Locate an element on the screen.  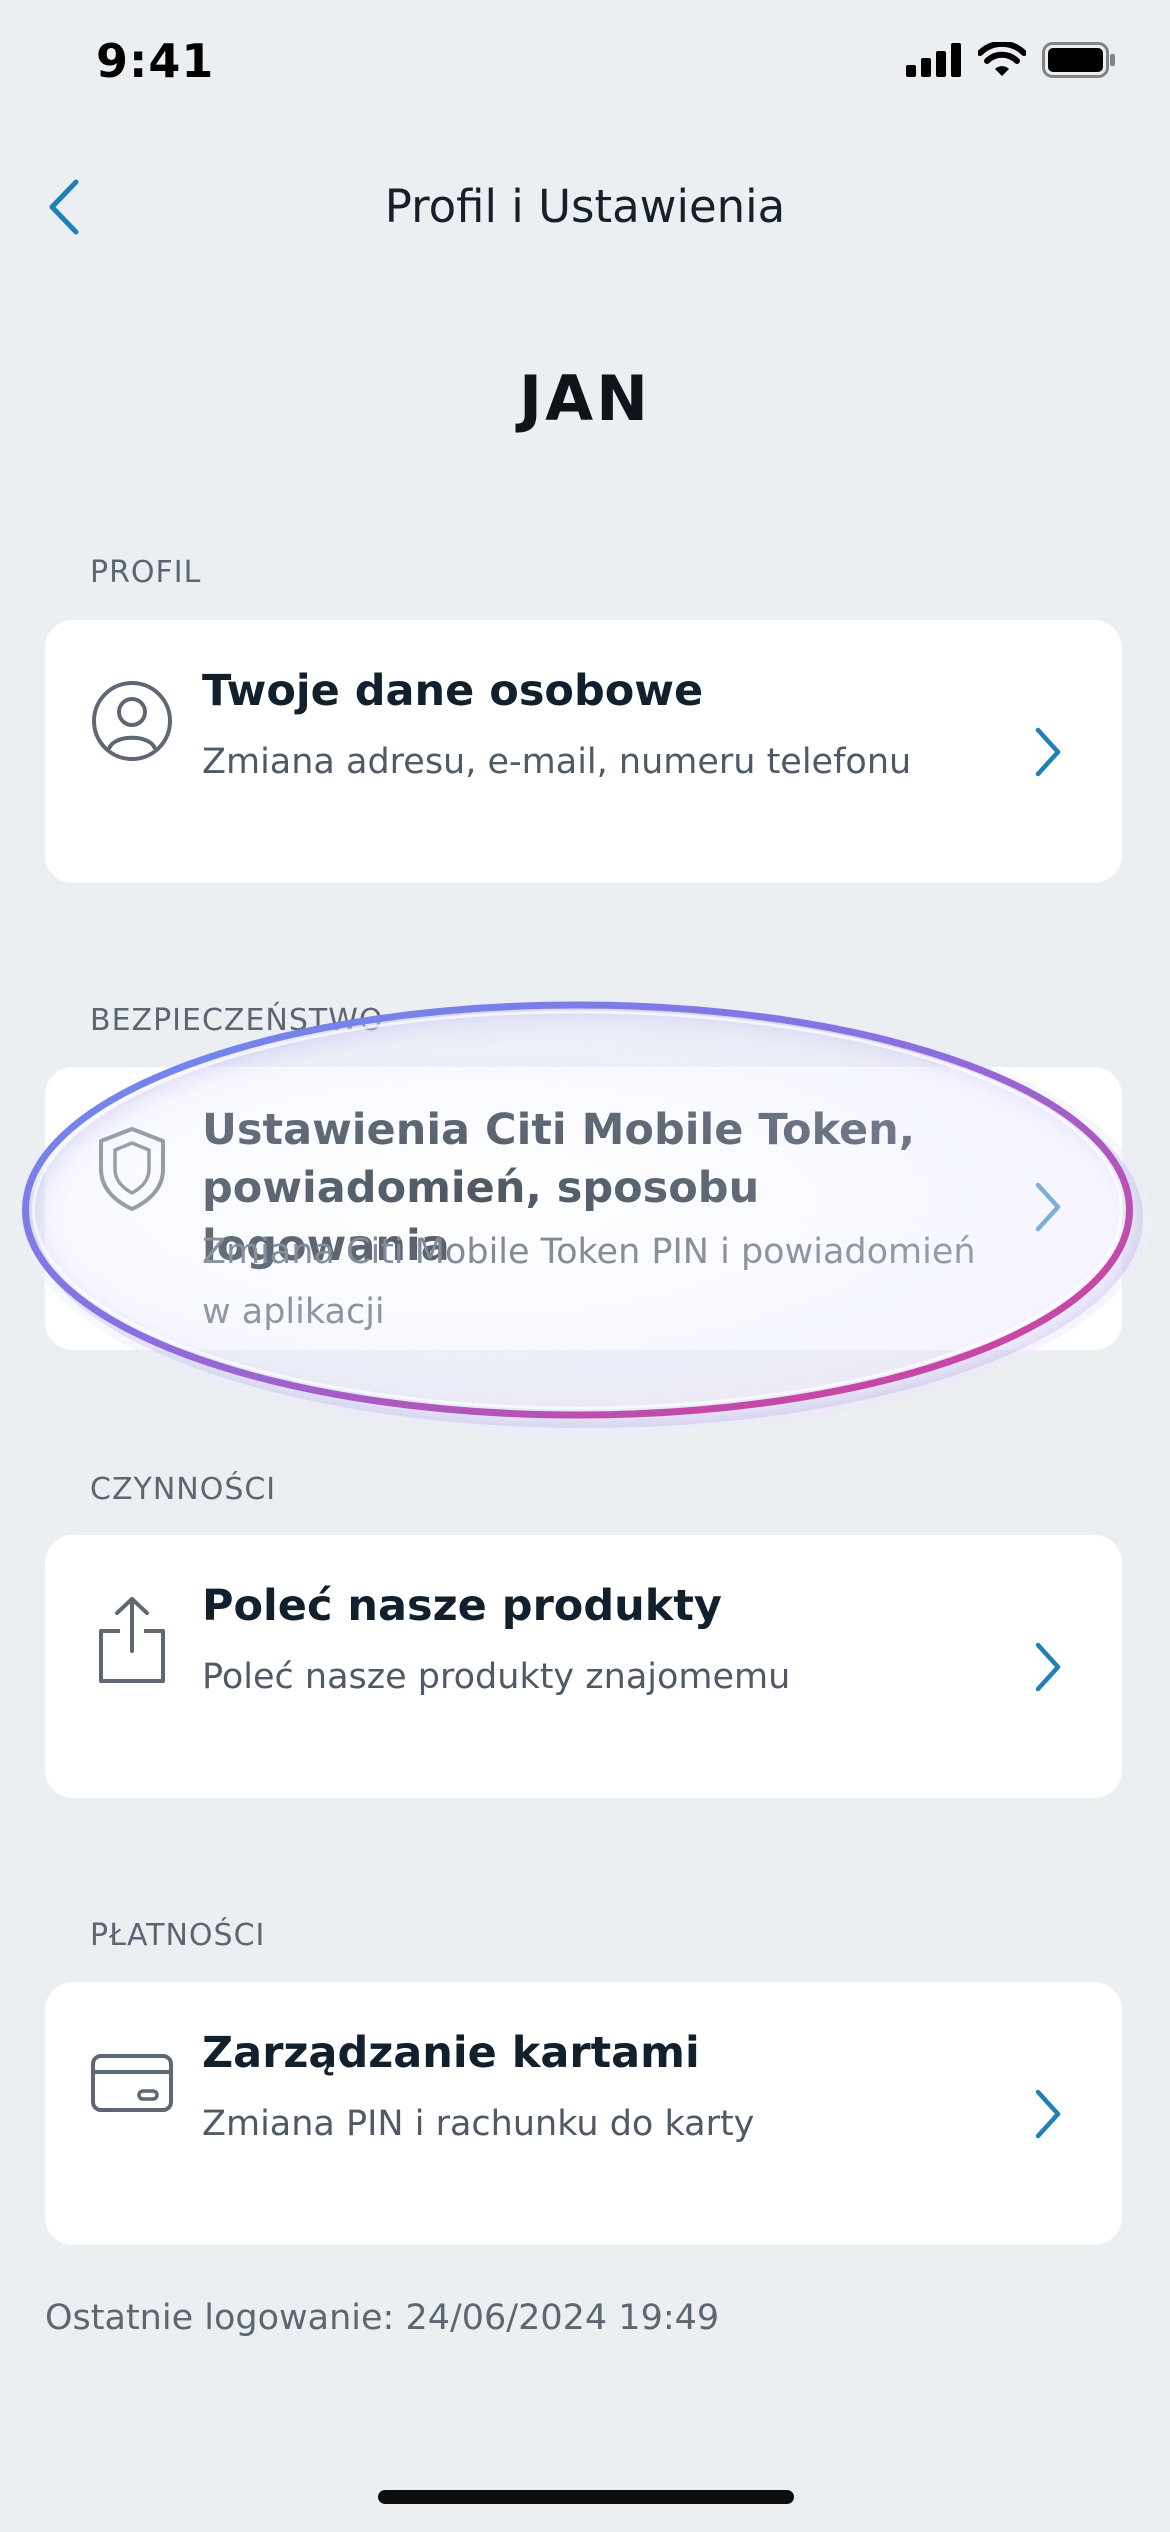
nav-bar: Profil i Ustawienia is located at coordinates (585, 205).